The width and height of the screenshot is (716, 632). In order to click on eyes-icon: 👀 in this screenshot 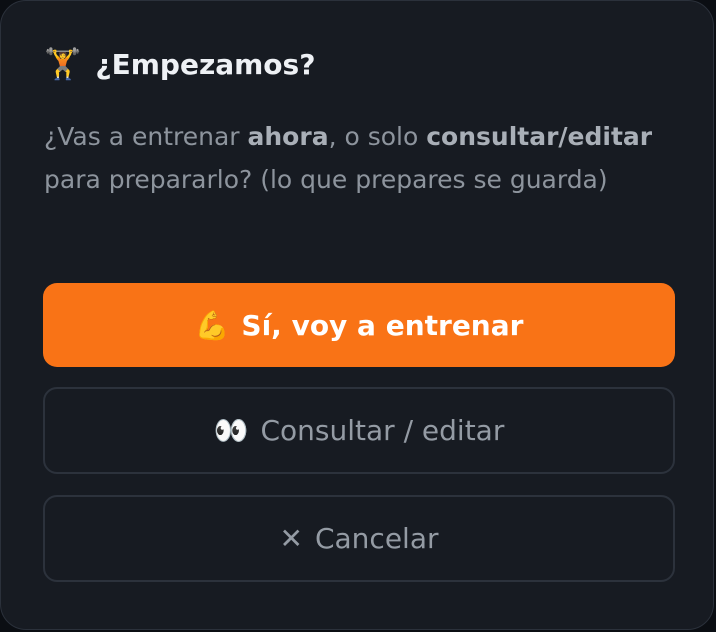, I will do `click(231, 430)`.